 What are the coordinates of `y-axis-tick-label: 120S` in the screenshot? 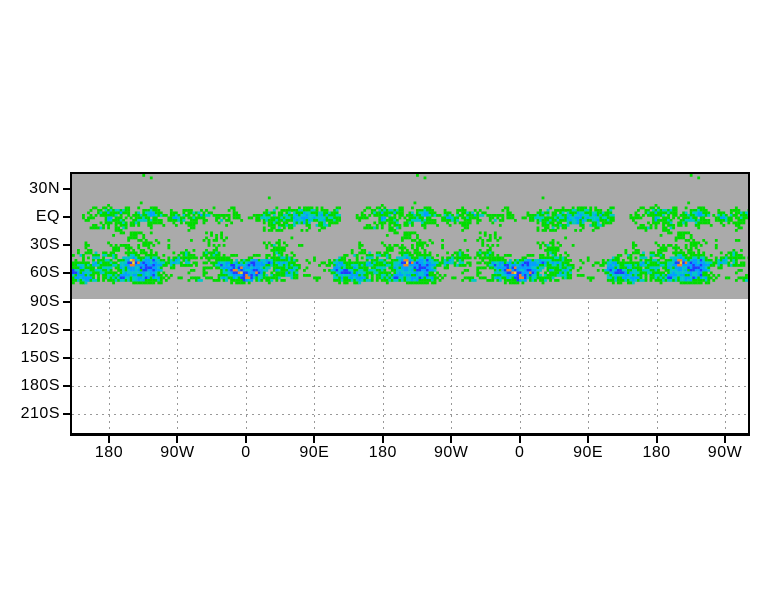 It's located at (40, 329).